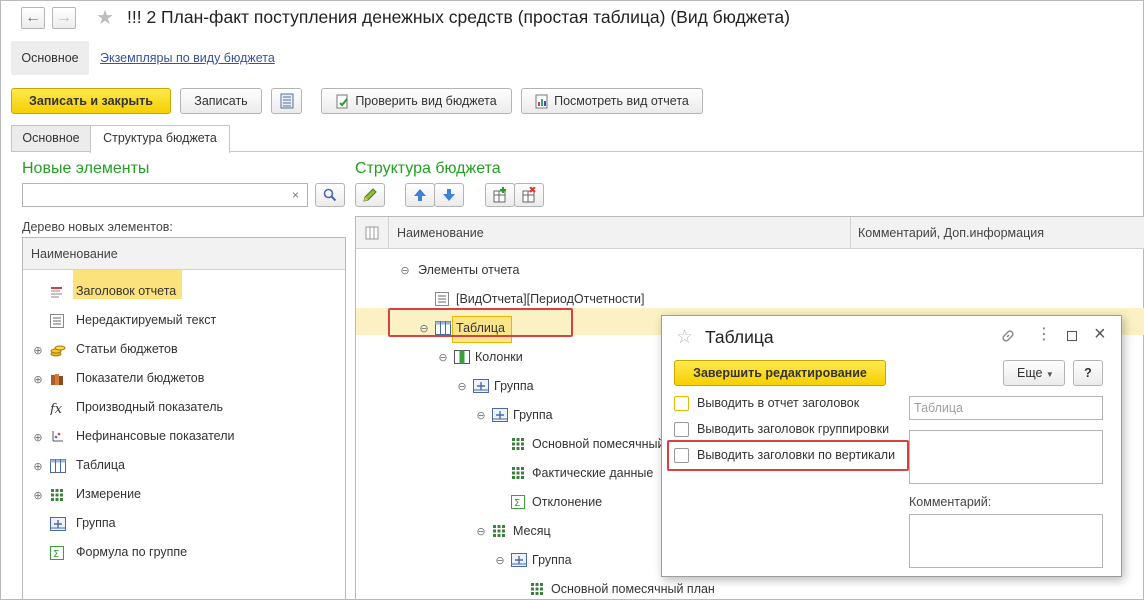 The height and width of the screenshot is (600, 1144). What do you see at coordinates (1006, 457) in the screenshot?
I see `table-description-textarea` at bounding box center [1006, 457].